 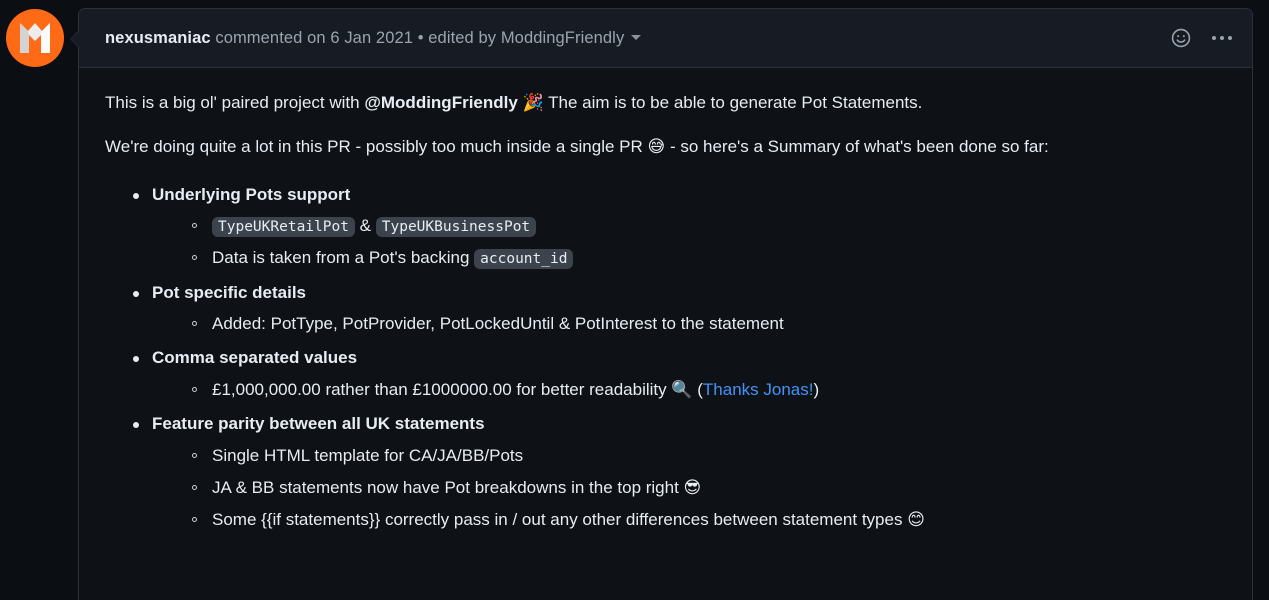 What do you see at coordinates (682, 389) in the screenshot?
I see `inline-emoji: 🔍` at bounding box center [682, 389].